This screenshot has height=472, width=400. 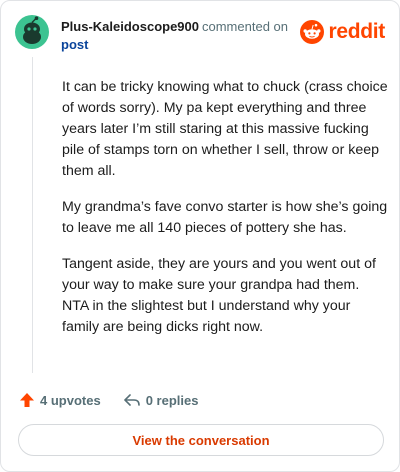 I want to click on reddit-logo: reddit, so click(x=342, y=32).